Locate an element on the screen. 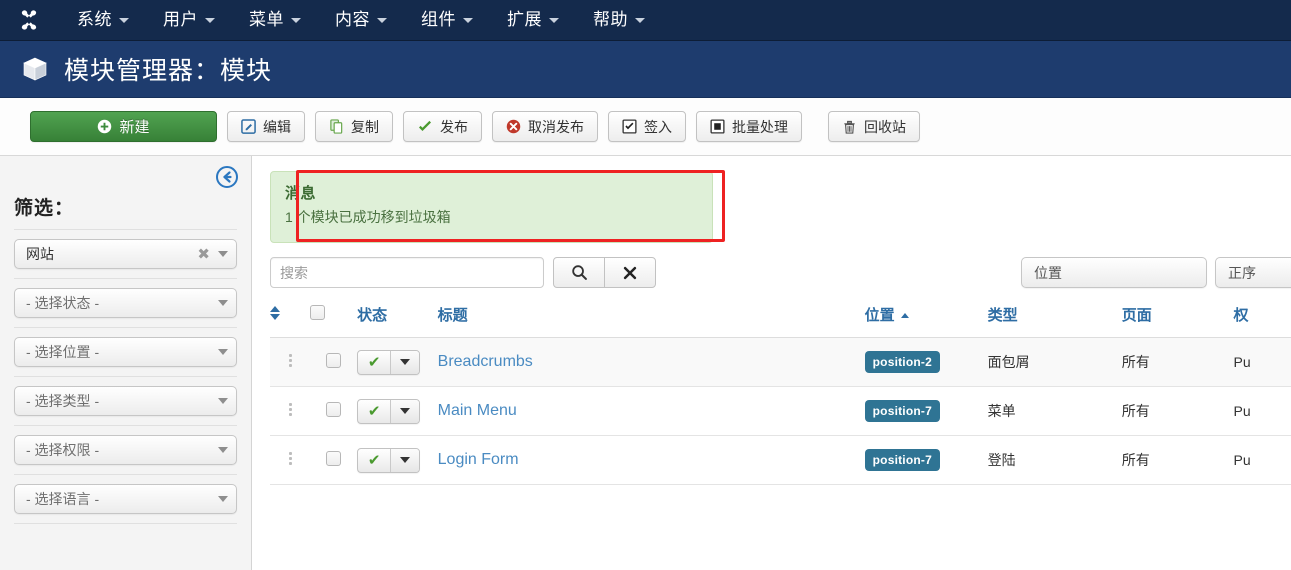  message-area: 消息 1 个模块已成功移到垃圾箱 is located at coordinates (771, 199).